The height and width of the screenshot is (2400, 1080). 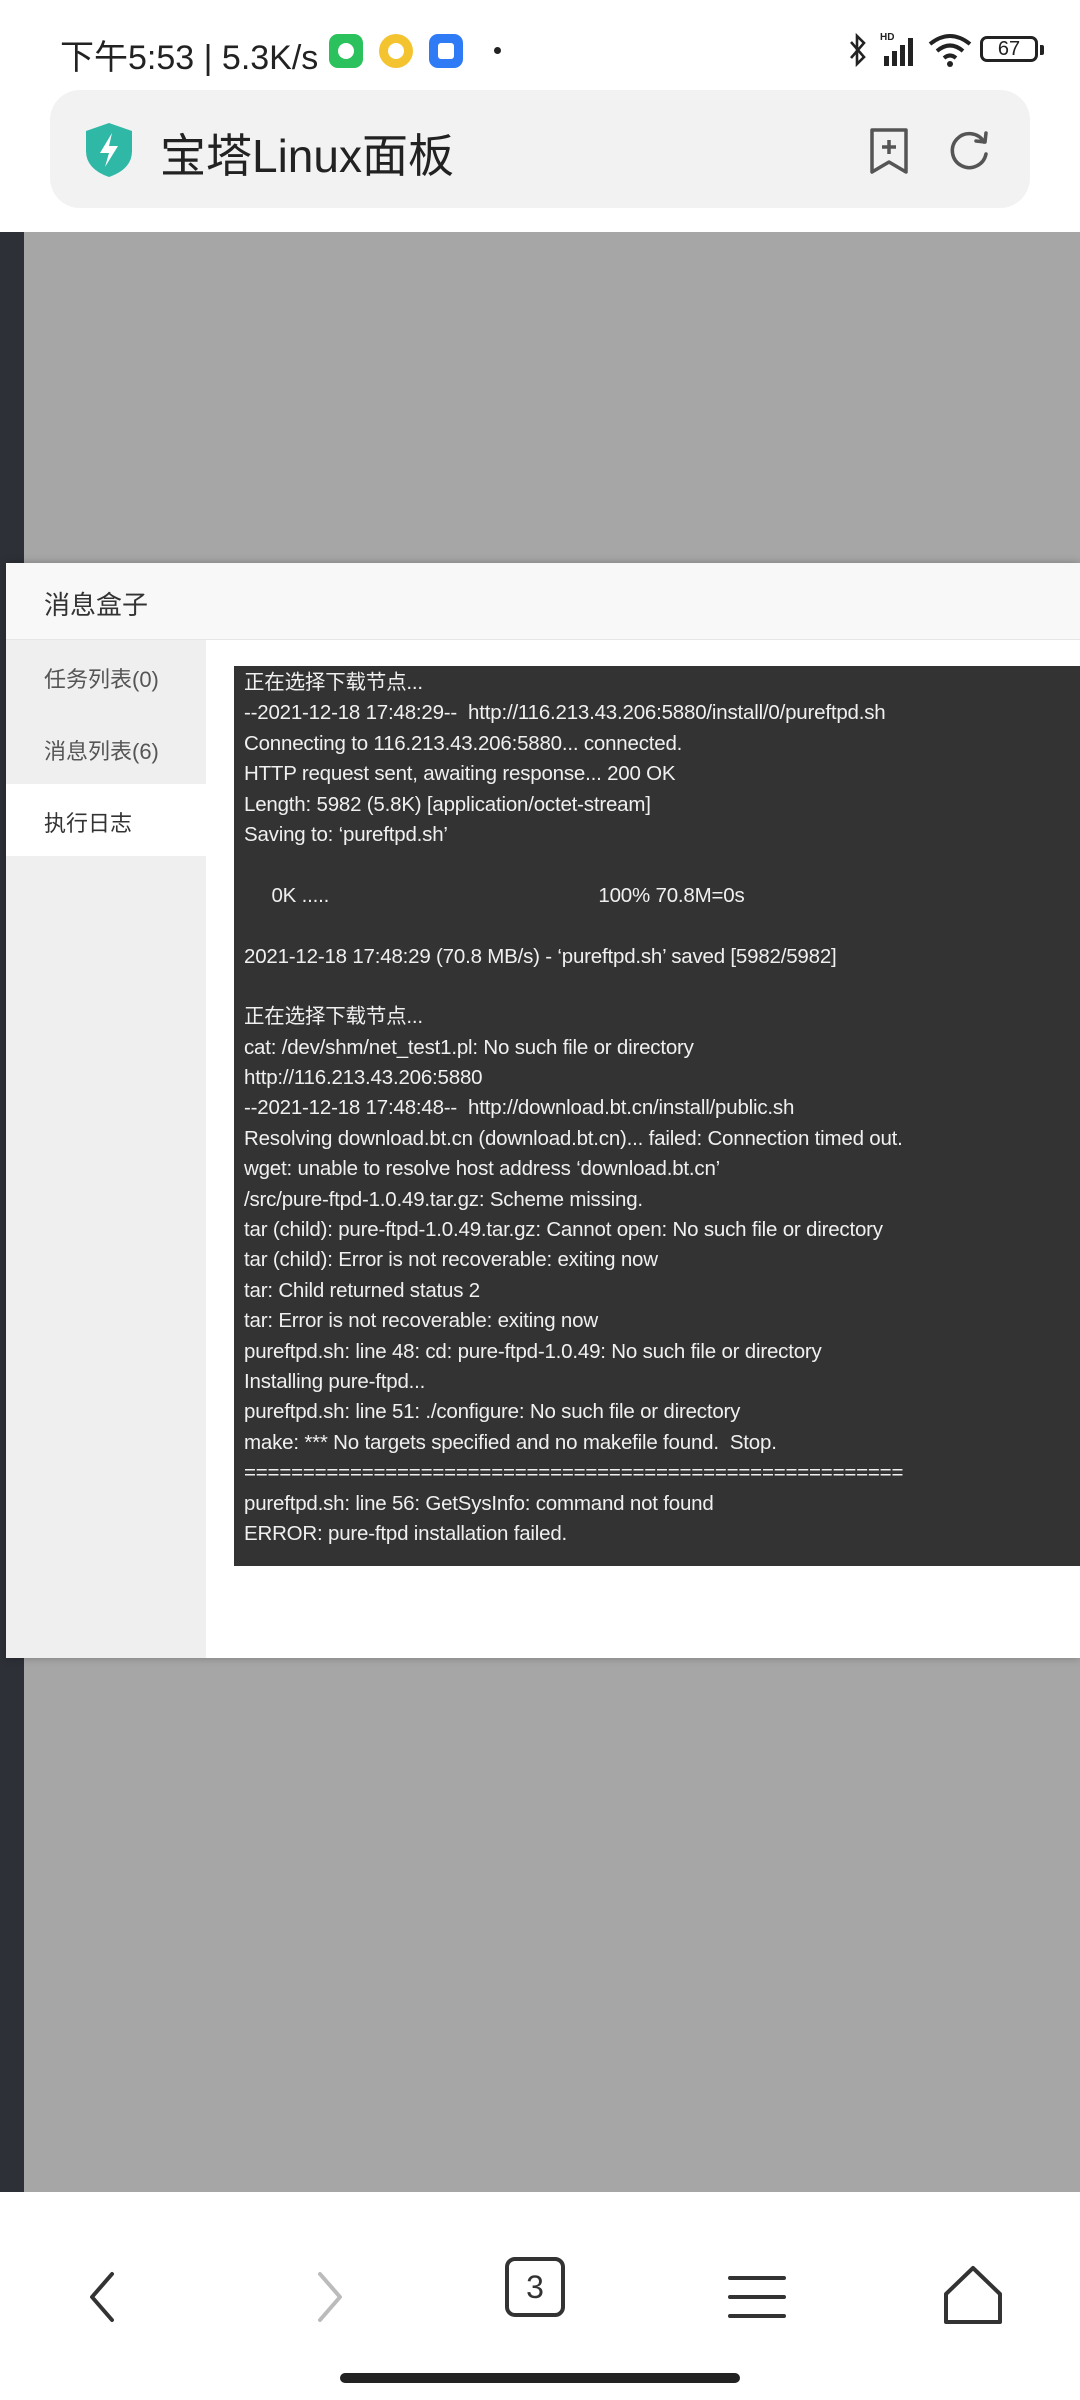 I want to click on reload-icon, so click(x=969, y=151).